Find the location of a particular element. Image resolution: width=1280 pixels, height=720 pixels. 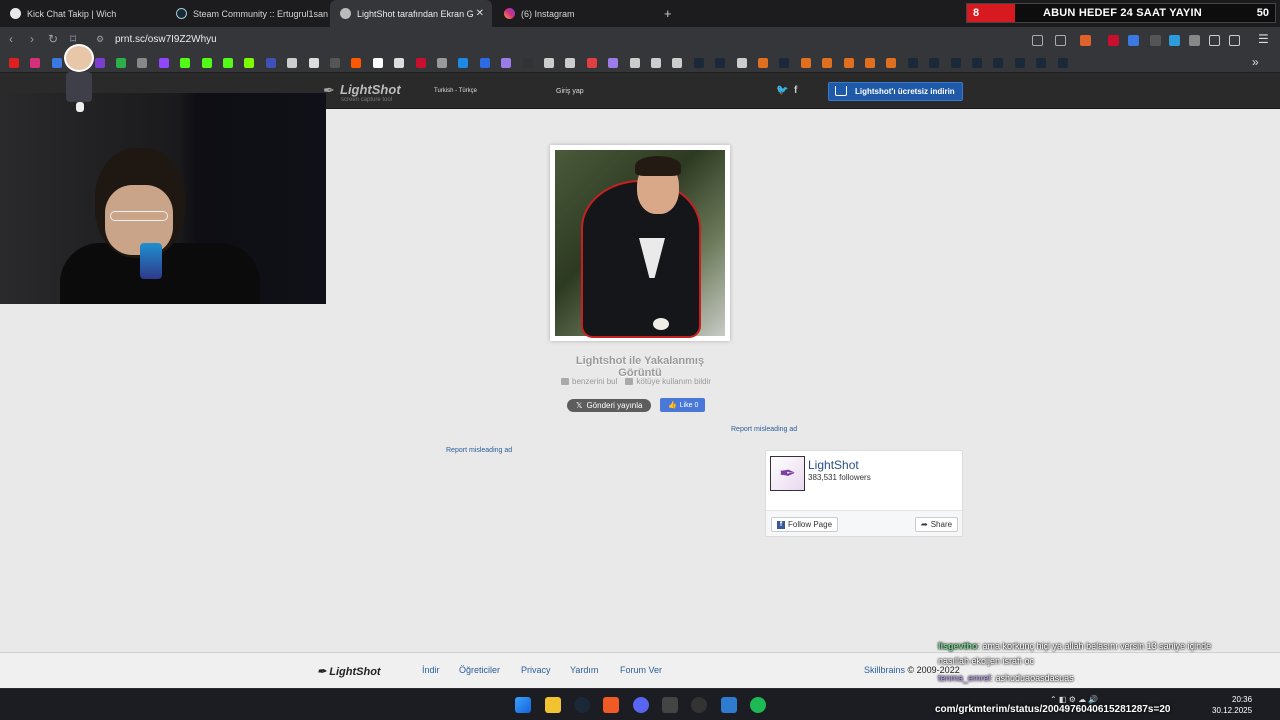

language-select: Turkish - Türkçe is located at coordinates (455, 91).